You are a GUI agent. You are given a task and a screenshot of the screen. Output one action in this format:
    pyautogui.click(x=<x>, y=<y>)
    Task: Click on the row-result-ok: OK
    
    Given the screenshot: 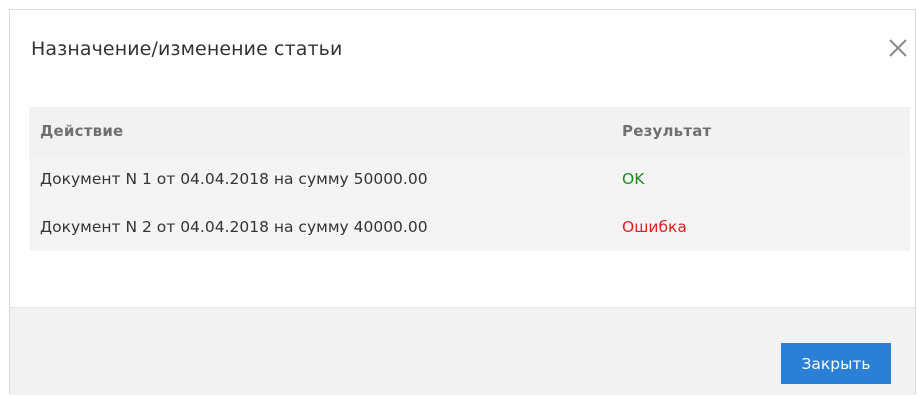 What is the action you would take?
    pyautogui.click(x=633, y=179)
    